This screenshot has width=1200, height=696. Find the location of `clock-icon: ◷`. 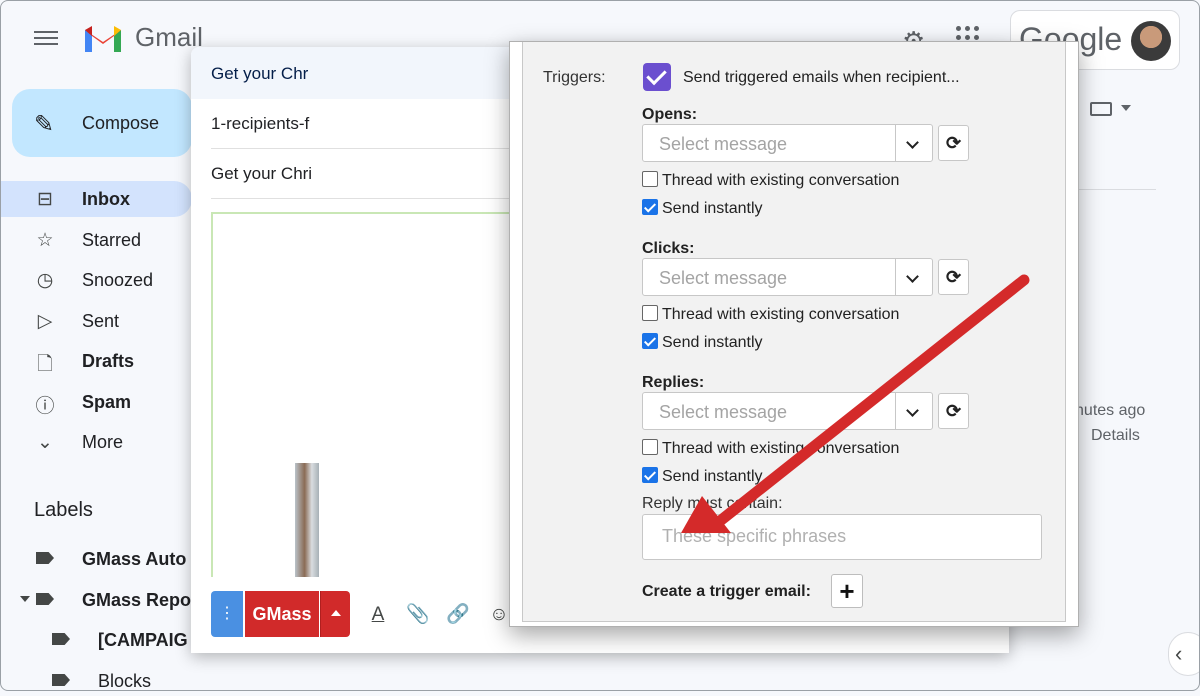

clock-icon: ◷ is located at coordinates (45, 280).